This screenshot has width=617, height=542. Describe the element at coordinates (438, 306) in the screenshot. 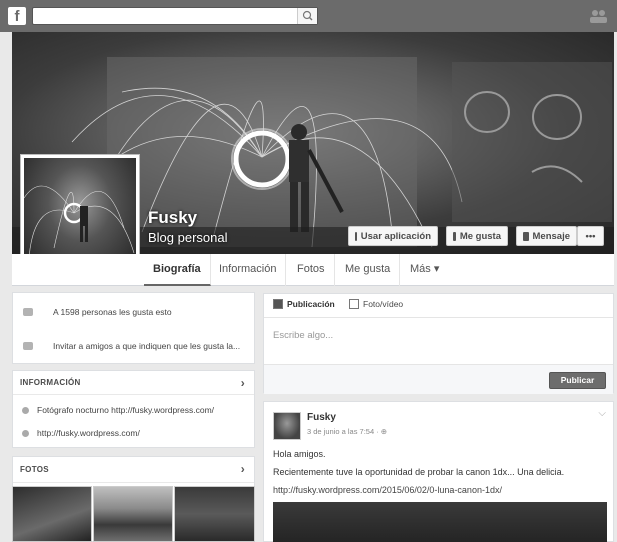

I see `composer-tabs: Publicación Foto/vídeo` at that location.